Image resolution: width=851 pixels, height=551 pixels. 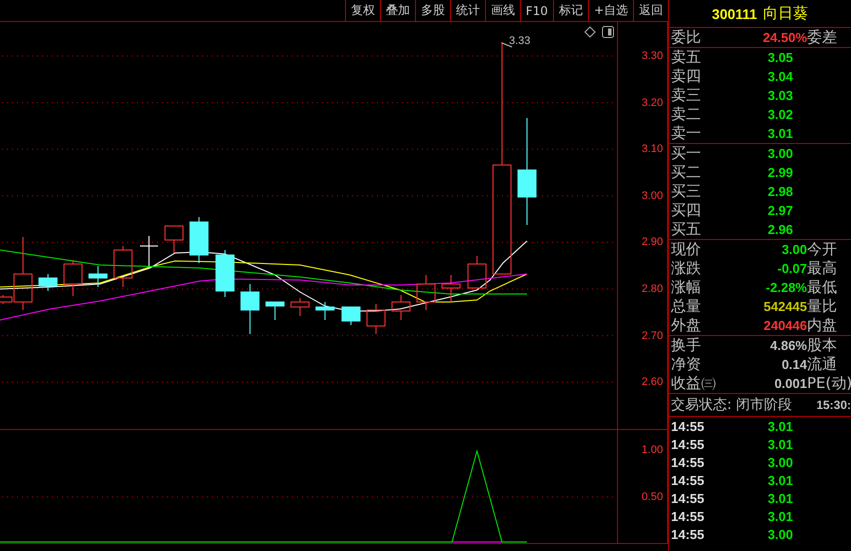 I want to click on indicator-axis-label: 0.50, so click(x=652, y=497).